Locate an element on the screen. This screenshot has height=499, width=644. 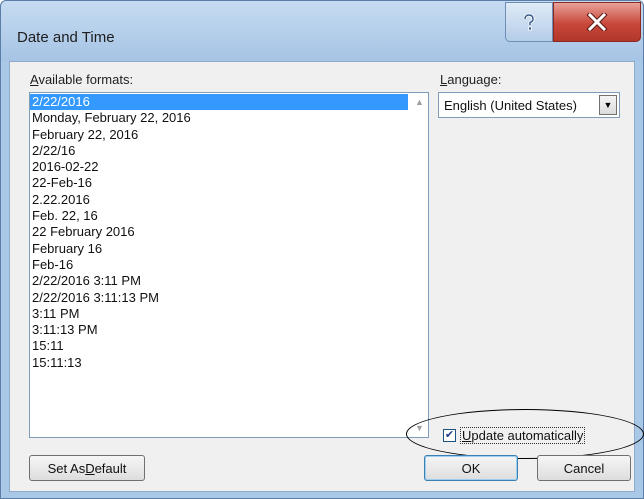
available-formats-label: Available formats: is located at coordinates (82, 79).